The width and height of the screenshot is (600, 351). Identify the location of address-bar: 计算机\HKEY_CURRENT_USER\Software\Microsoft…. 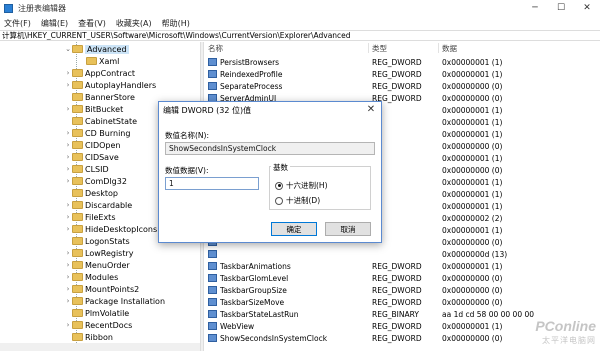
(300, 35).